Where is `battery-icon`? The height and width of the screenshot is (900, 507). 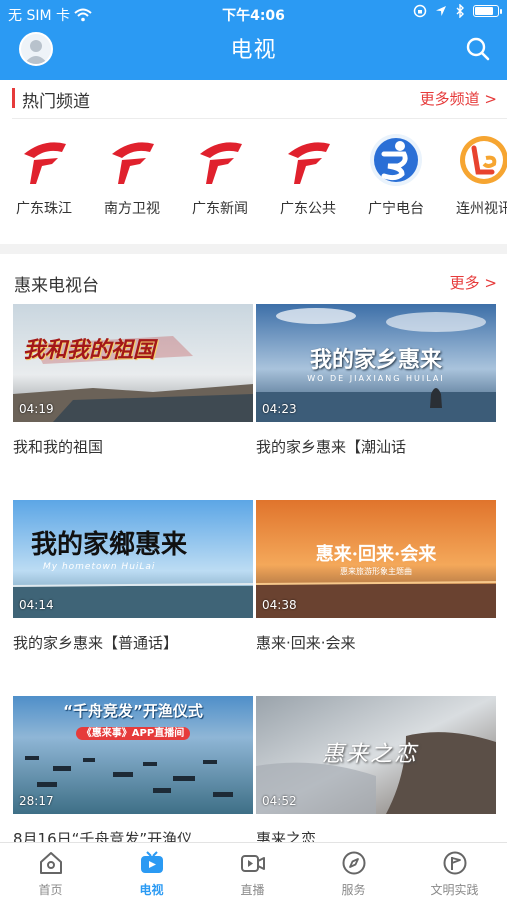
battery-icon is located at coordinates (487, 11).